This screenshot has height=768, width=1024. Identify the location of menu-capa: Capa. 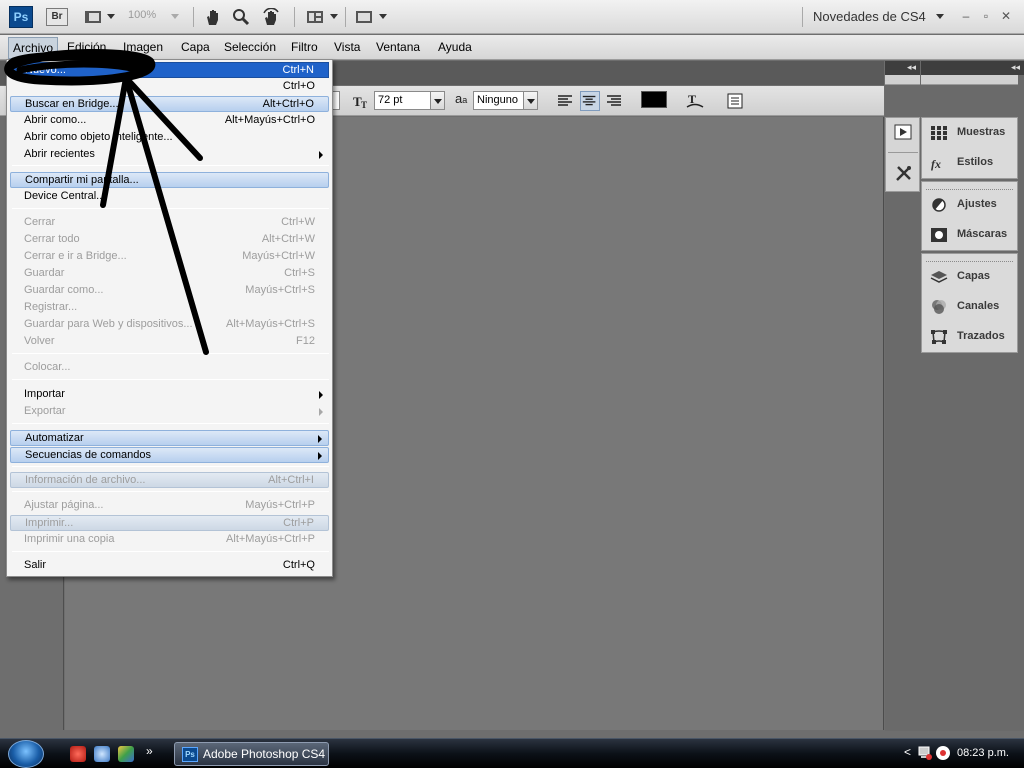
(195, 47).